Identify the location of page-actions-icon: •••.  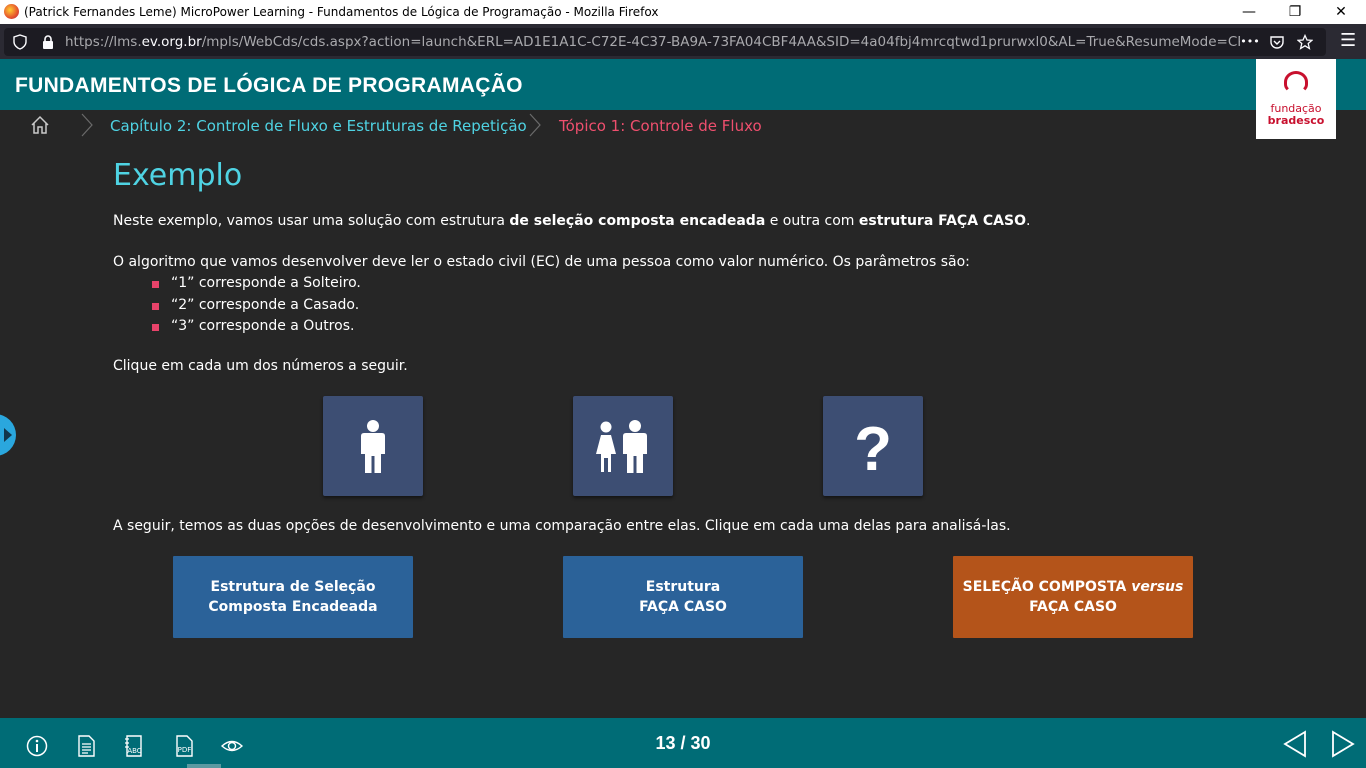
(1250, 42).